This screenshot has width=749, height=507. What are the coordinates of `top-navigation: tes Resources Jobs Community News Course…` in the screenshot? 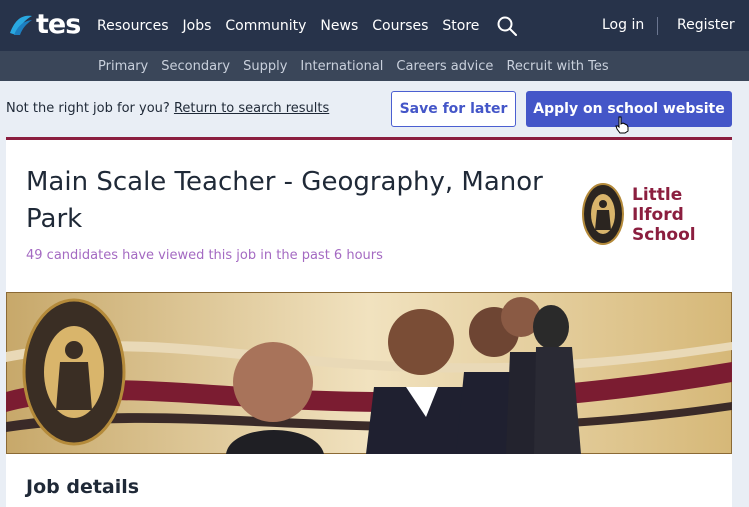 It's located at (374, 25).